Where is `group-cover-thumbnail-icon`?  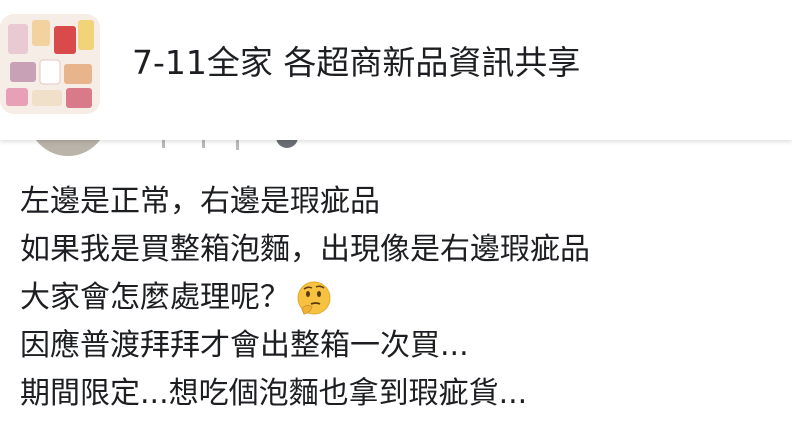
group-cover-thumbnail-icon is located at coordinates (50, 64).